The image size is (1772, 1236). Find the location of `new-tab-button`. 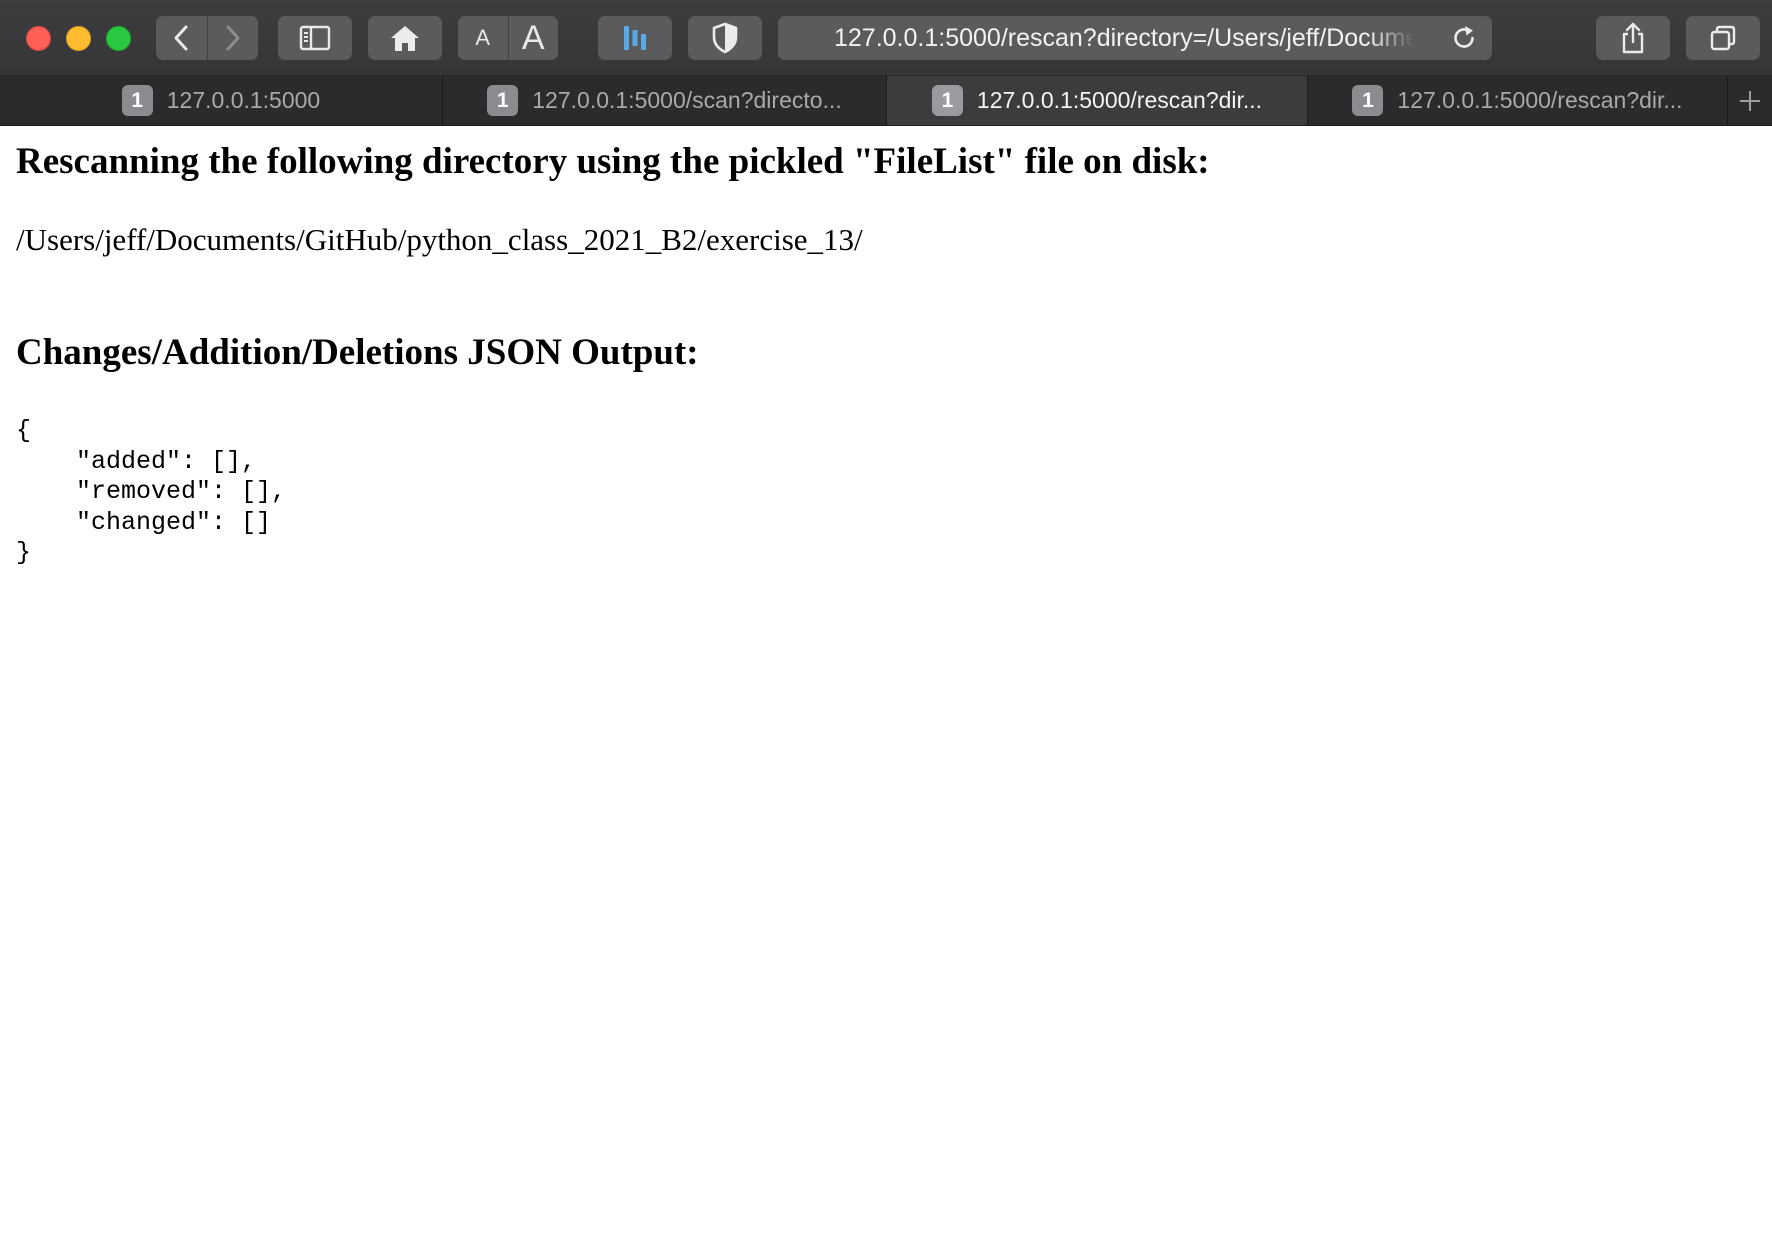

new-tab-button is located at coordinates (1750, 100).